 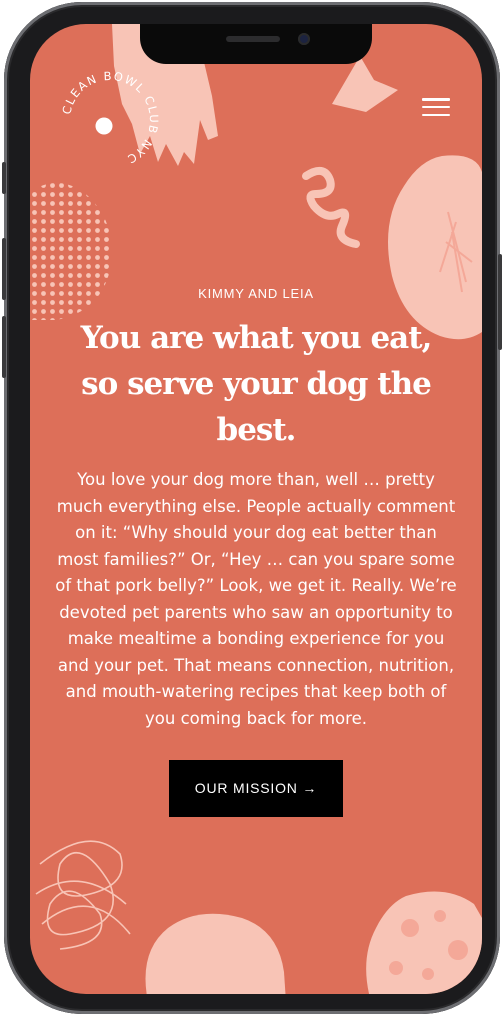 I want to click on svg-text: CLEAN BOWL CLUB NYC, so click(x=110, y=118).